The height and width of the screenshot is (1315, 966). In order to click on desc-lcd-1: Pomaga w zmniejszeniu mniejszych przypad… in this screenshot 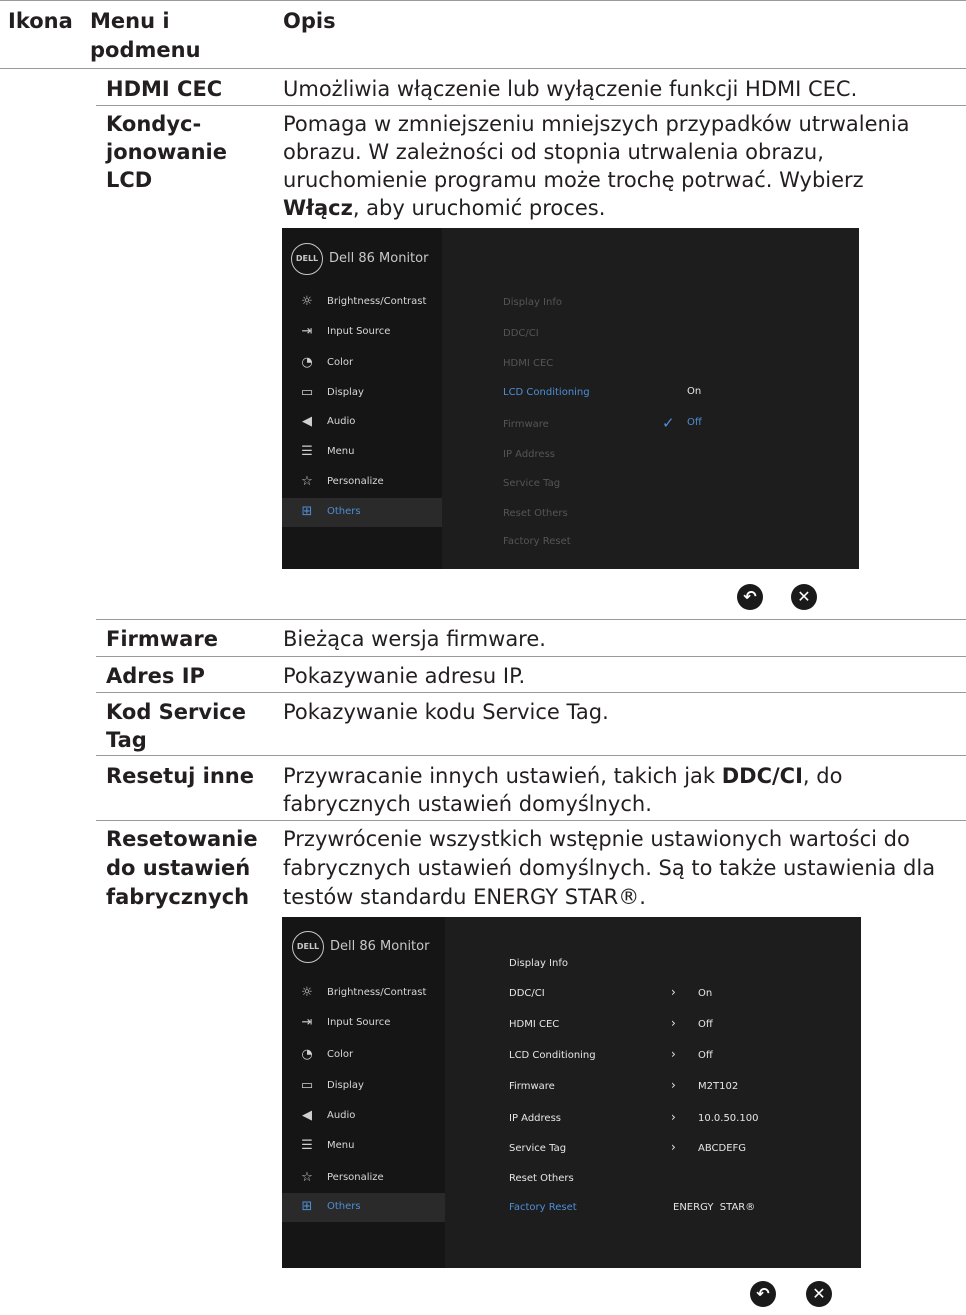, I will do `click(596, 124)`.